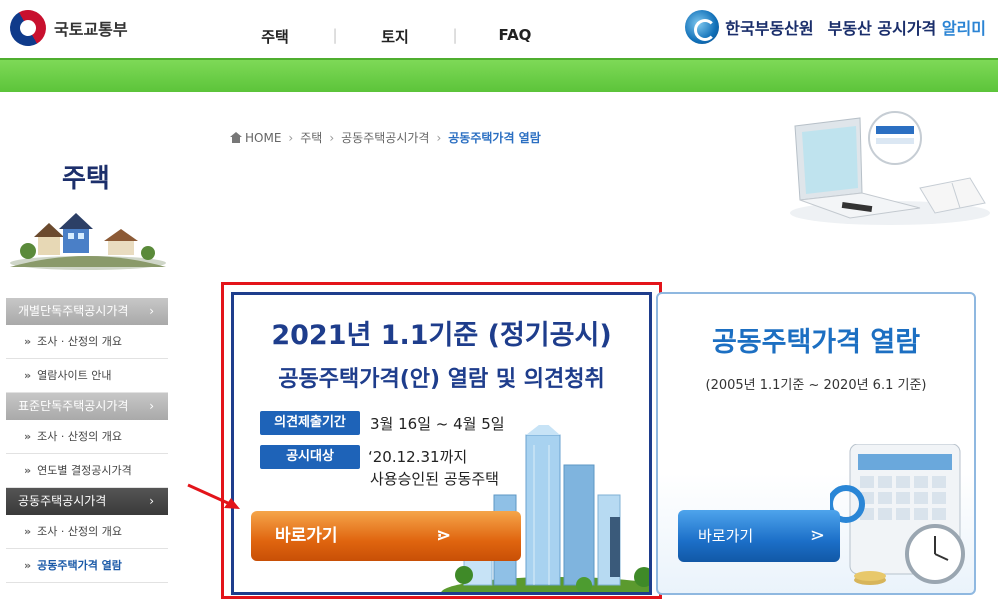  I want to click on nav-housing: 주택, so click(275, 36).